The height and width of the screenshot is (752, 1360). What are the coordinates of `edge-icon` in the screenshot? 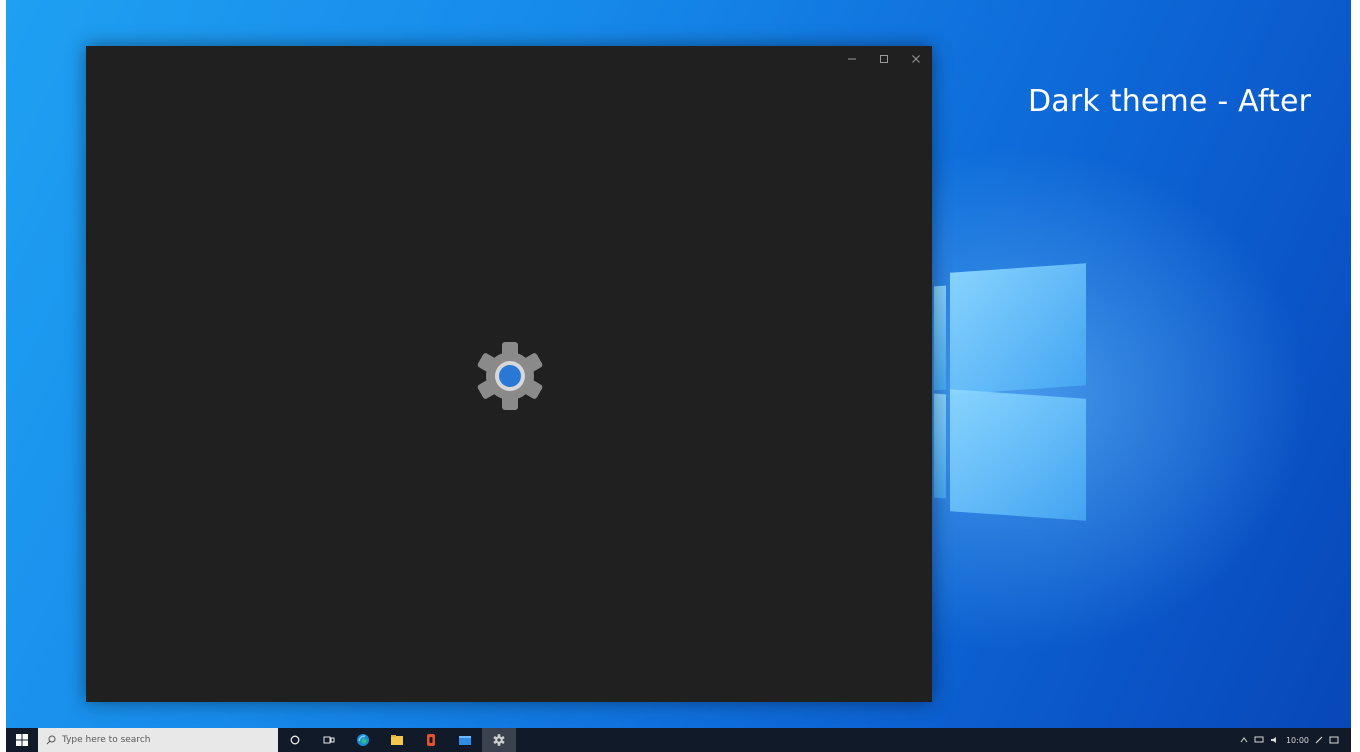 It's located at (363, 740).